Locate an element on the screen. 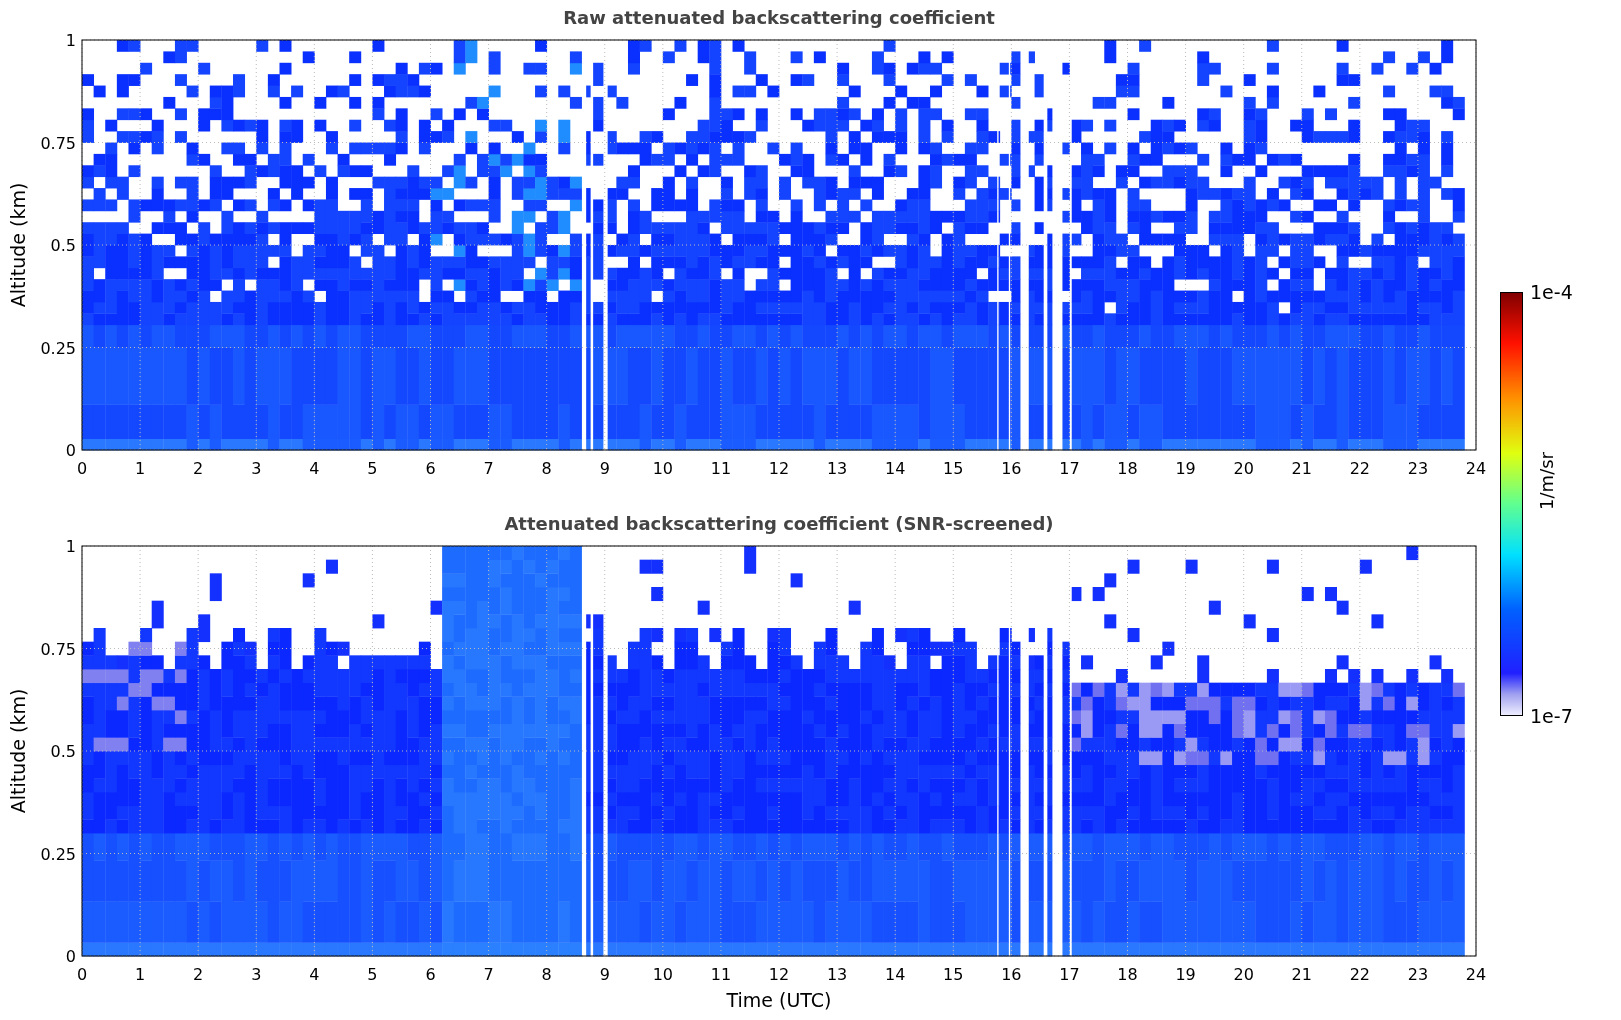 This screenshot has width=1621, height=1020. plot-title: Raw attenuated backscattering coefficient is located at coordinates (779, 18).